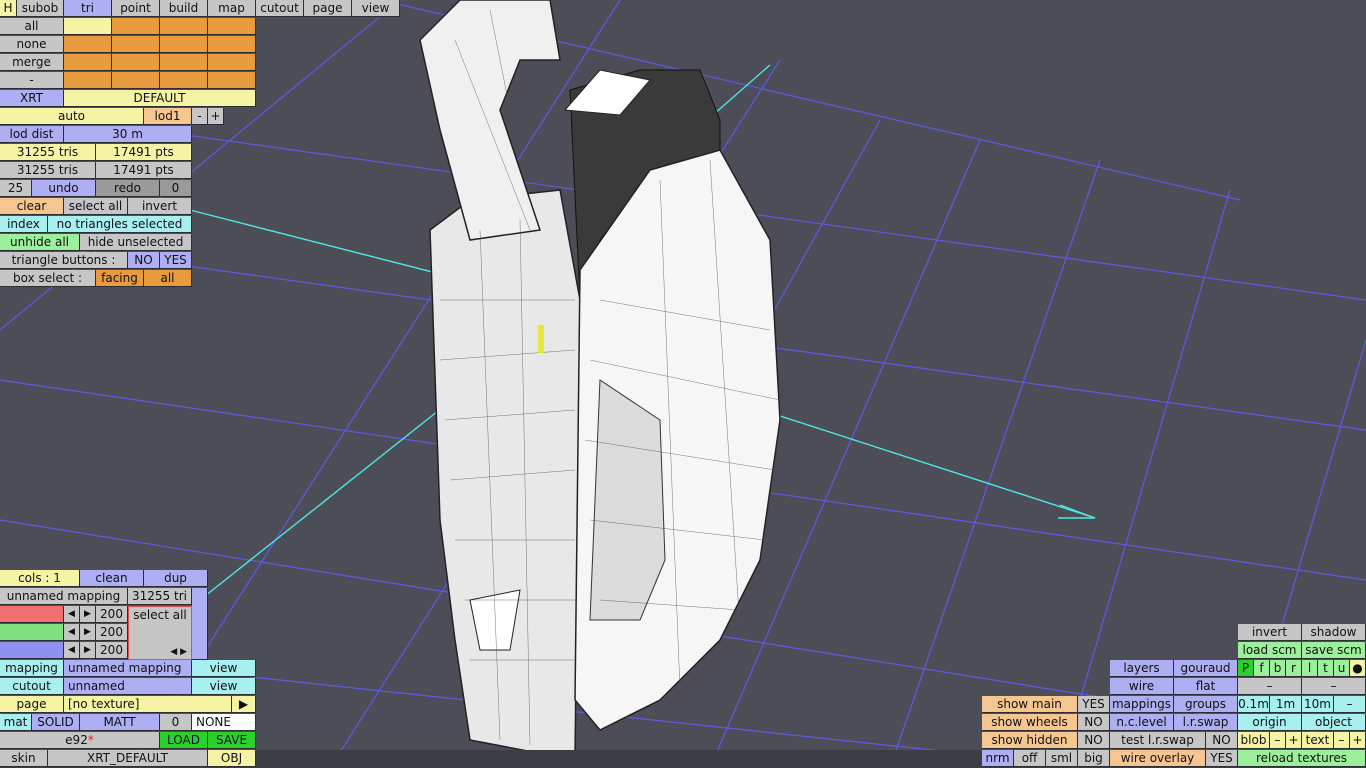 This screenshot has width=1366, height=768. I want to click on scale-1m-button: 1m, so click(1286, 704).